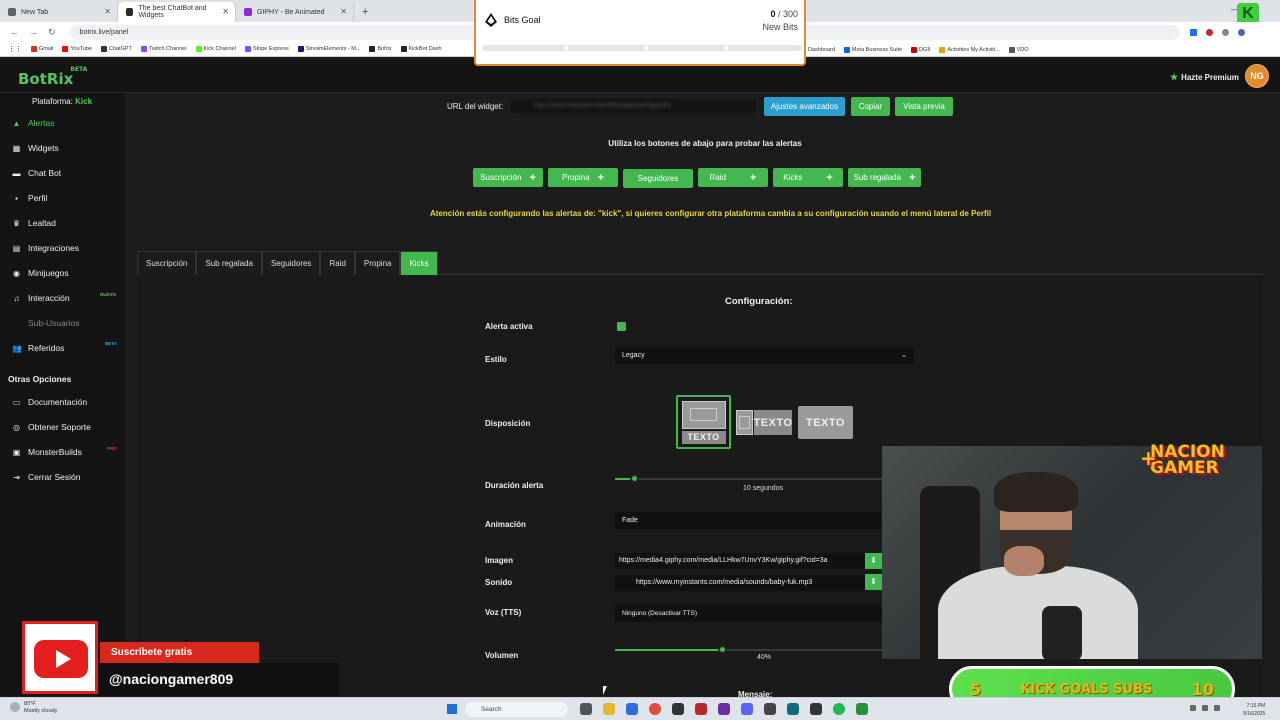  I want to click on sidebar-item-cerrar-sesion: ⇥ Cerrar Sesión, so click(46, 477).